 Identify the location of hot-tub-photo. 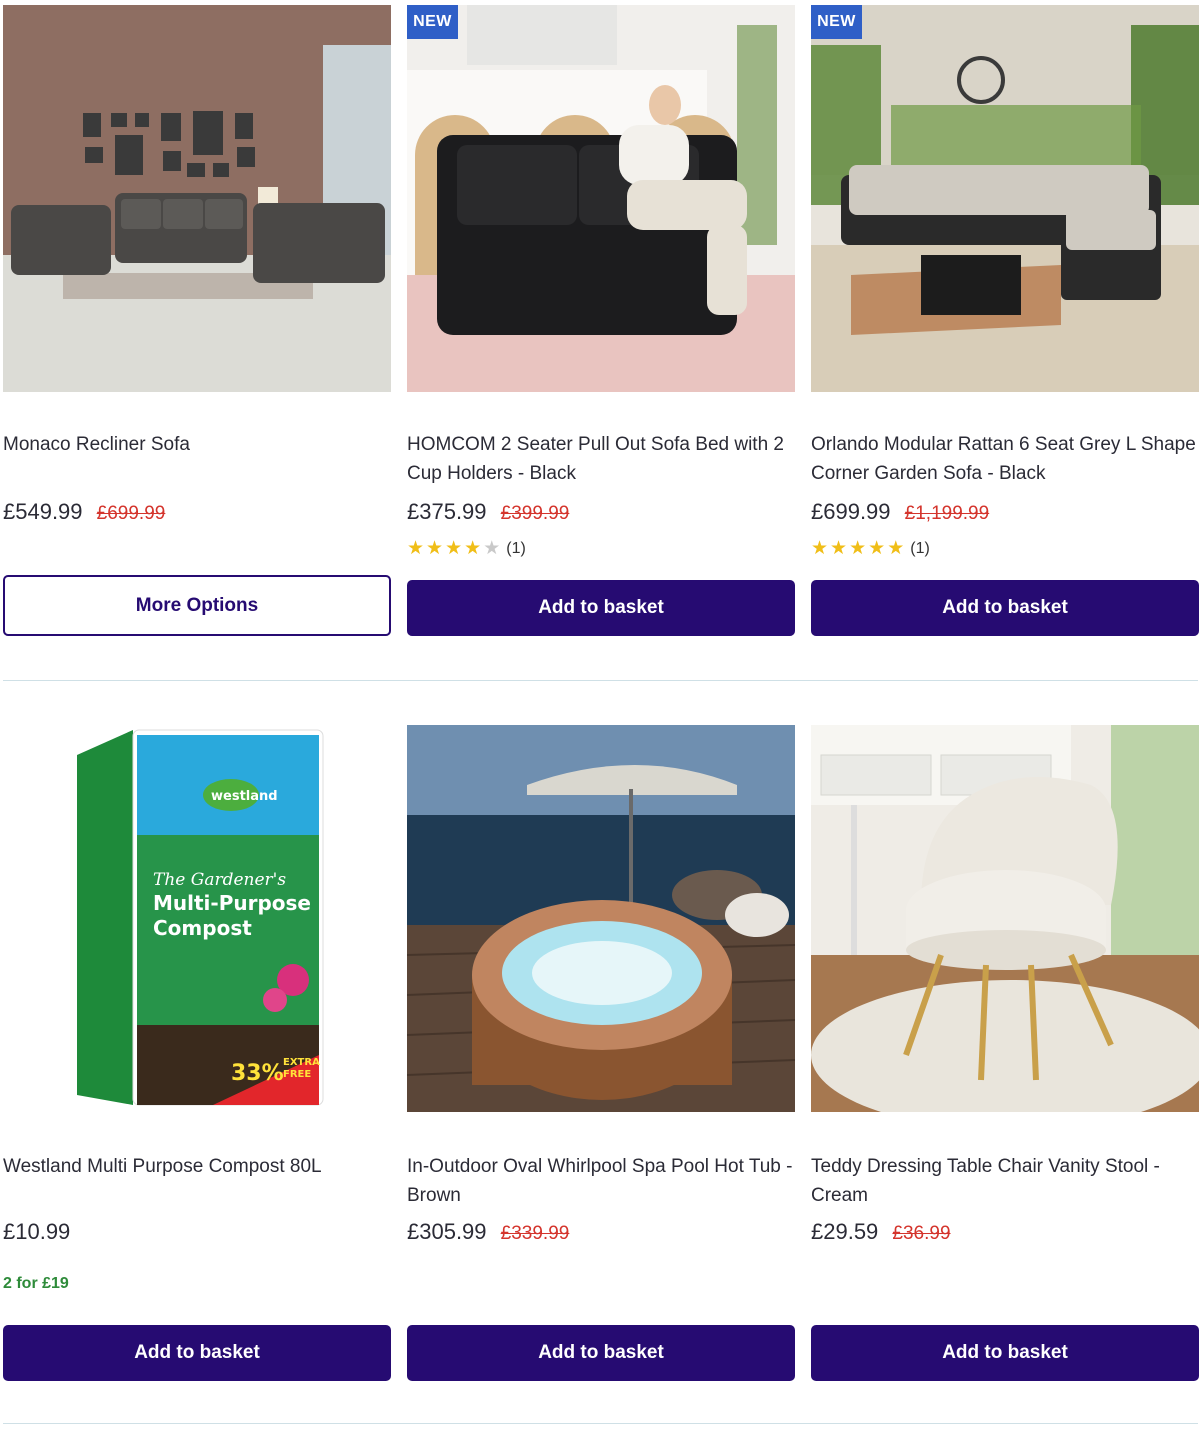
(601, 918).